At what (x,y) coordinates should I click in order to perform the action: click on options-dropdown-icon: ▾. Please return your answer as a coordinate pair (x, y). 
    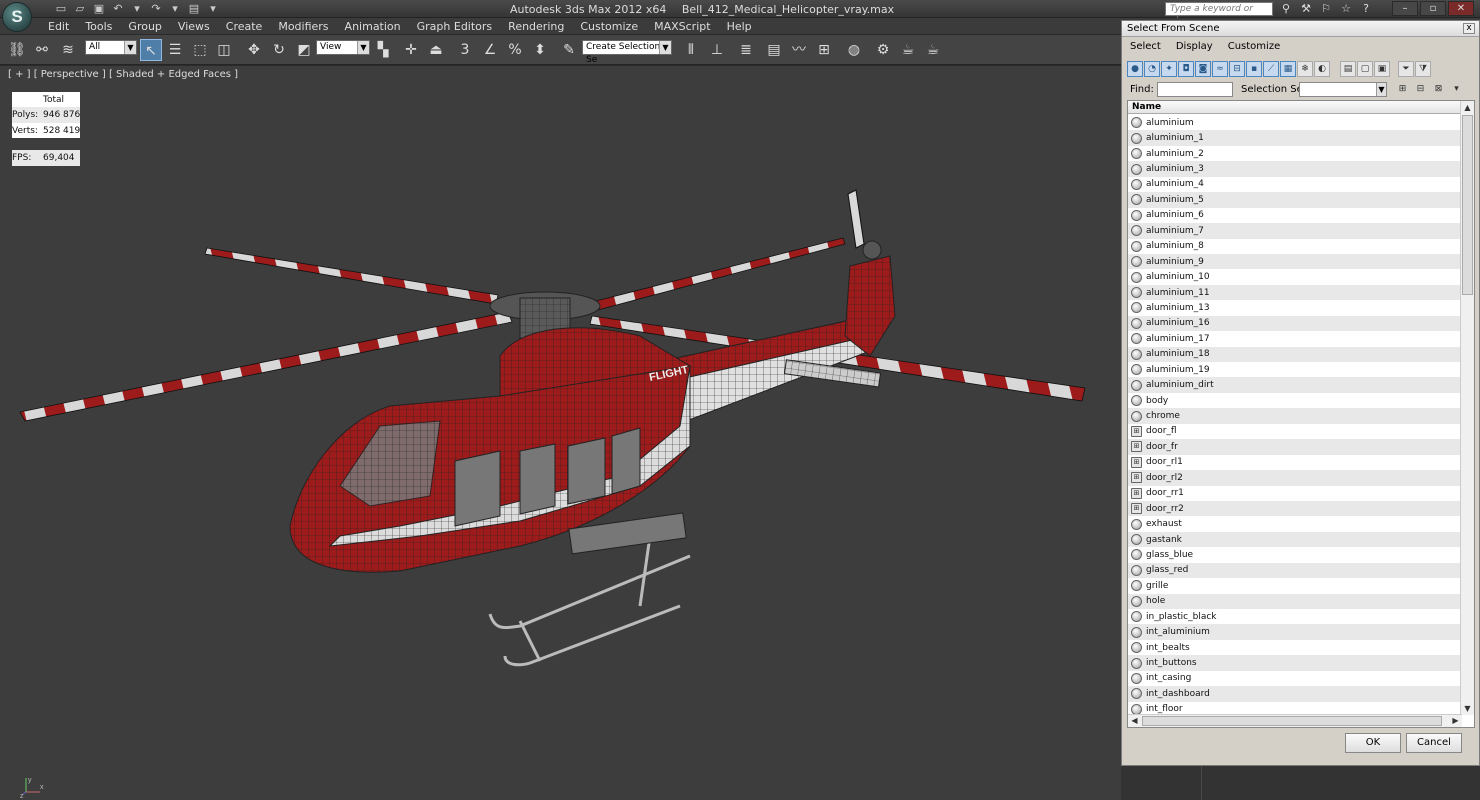
    Looking at the image, I should click on (1456, 89).